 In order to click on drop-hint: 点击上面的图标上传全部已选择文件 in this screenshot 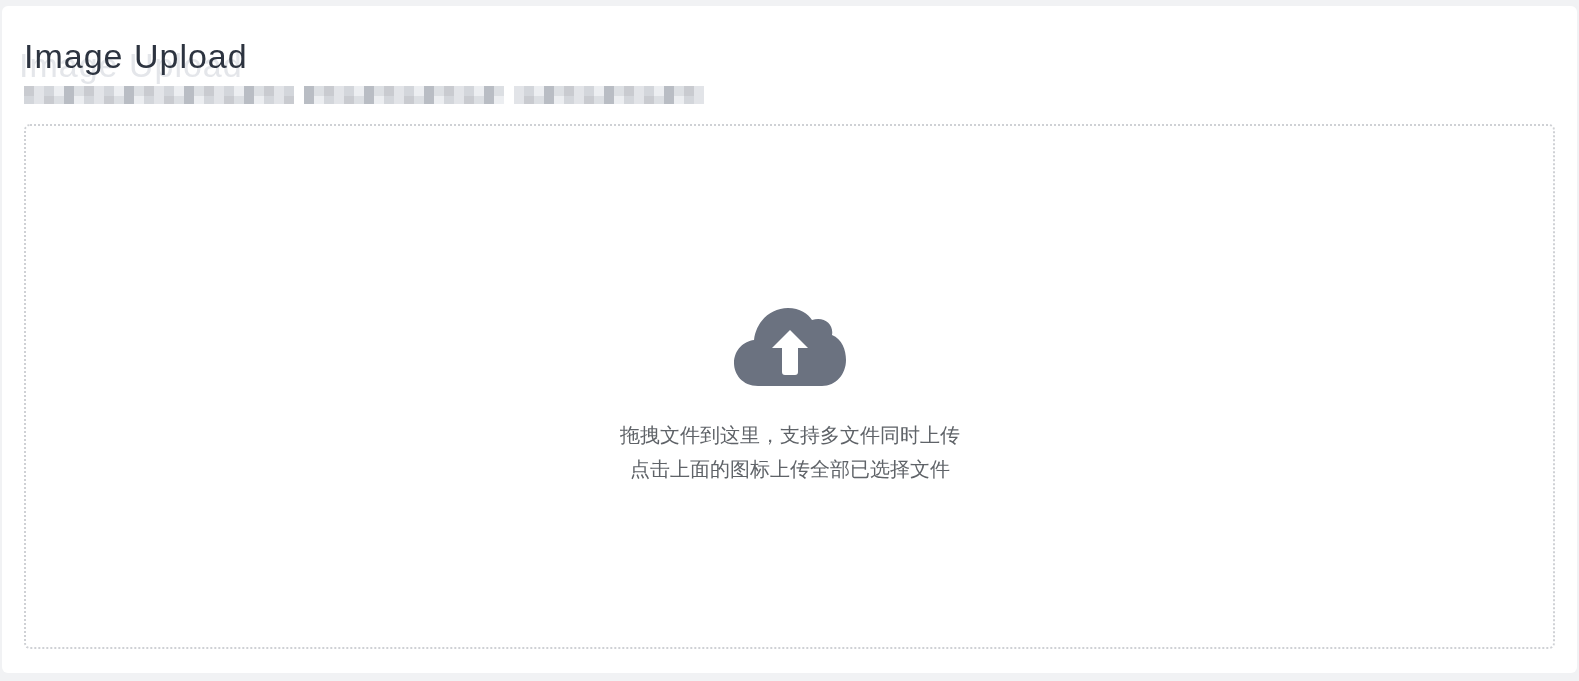, I will do `click(789, 469)`.